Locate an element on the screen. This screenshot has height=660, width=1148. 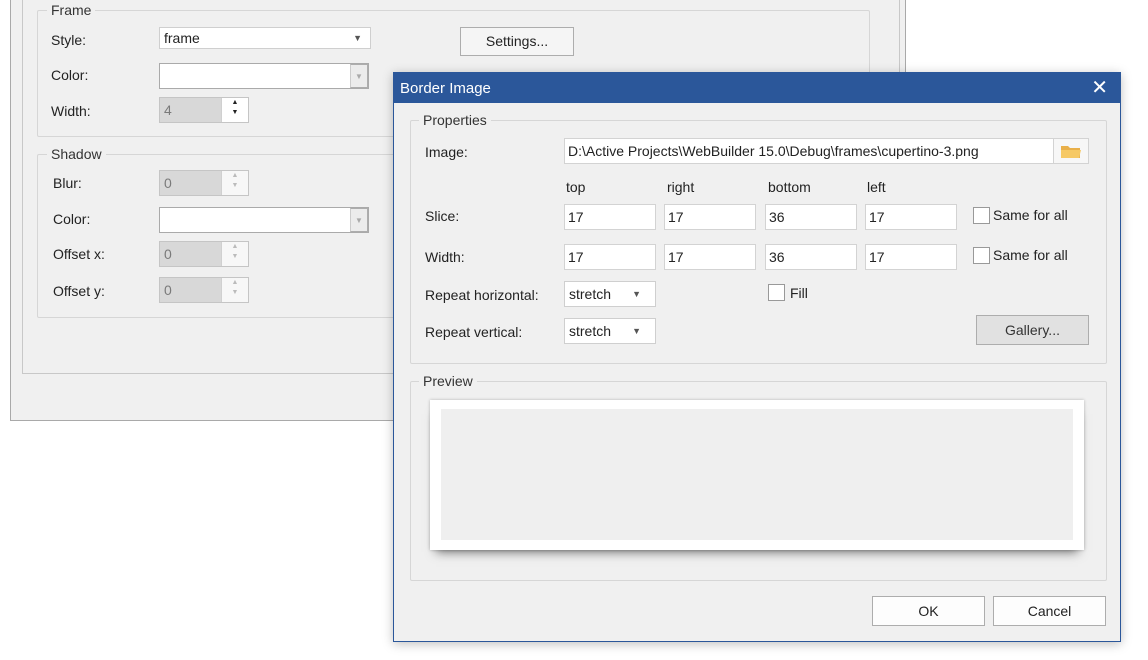
browse-folder-button is located at coordinates (1070, 151).